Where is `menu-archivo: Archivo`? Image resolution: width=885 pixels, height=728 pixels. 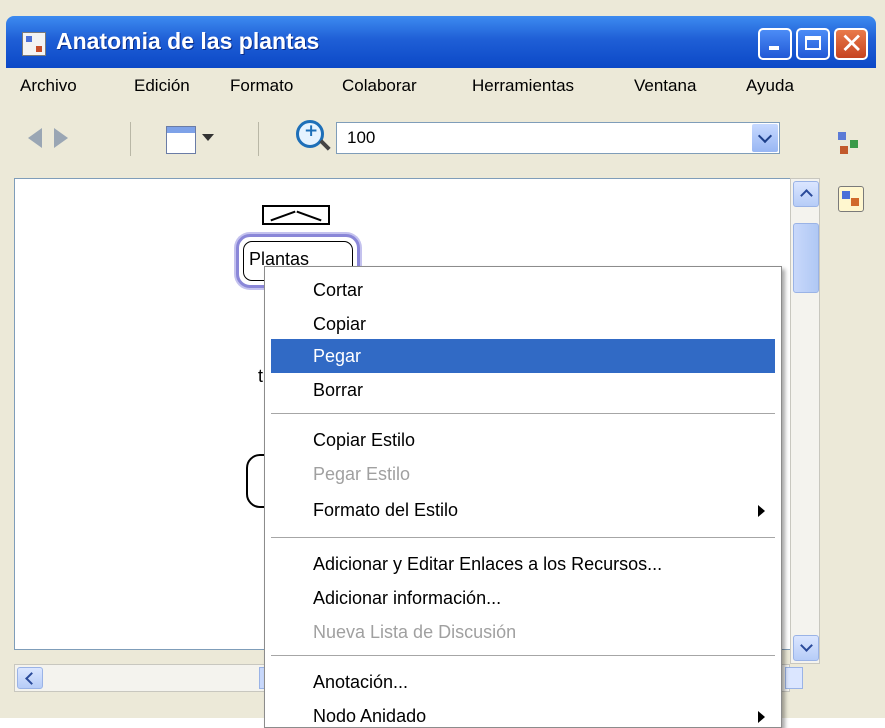 menu-archivo: Archivo is located at coordinates (48, 86).